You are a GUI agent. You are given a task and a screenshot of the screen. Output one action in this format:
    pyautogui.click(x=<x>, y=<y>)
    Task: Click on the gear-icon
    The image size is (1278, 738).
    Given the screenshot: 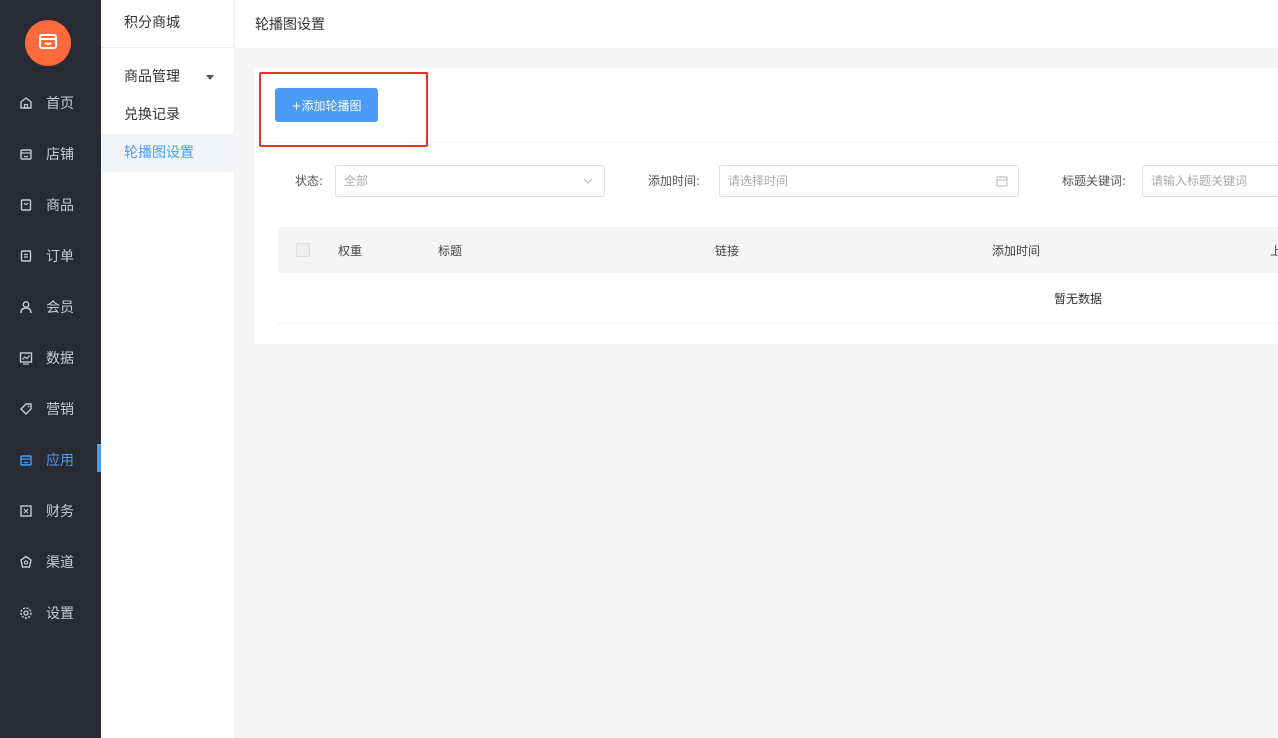 What is the action you would take?
    pyautogui.click(x=26, y=613)
    